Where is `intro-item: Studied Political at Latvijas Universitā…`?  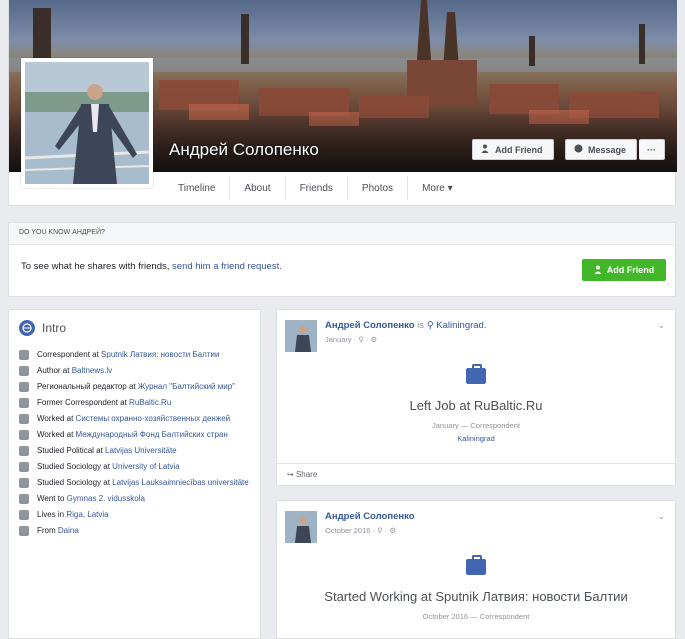
intro-item: Studied Political at Latvijas Universitā… is located at coordinates (134, 451).